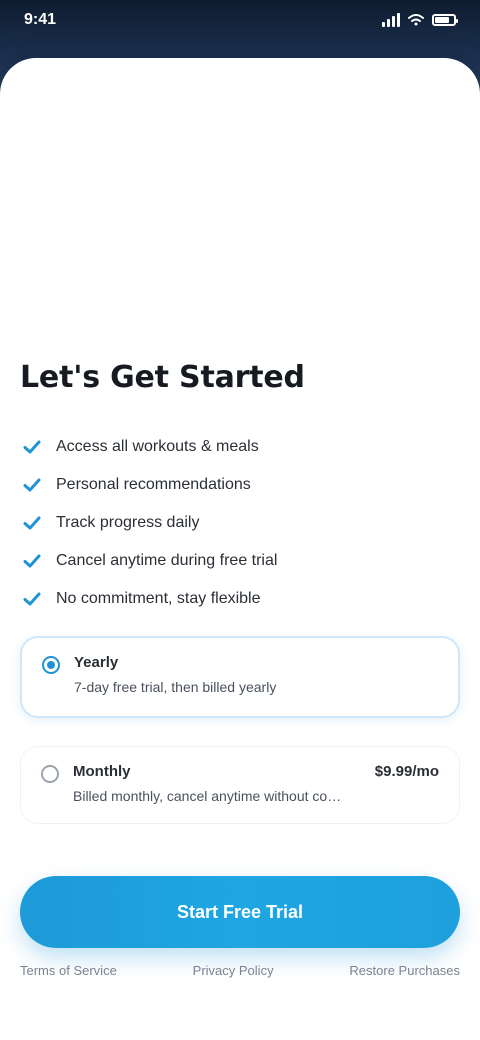  What do you see at coordinates (40, 19) in the screenshot?
I see `status-time: 9:41` at bounding box center [40, 19].